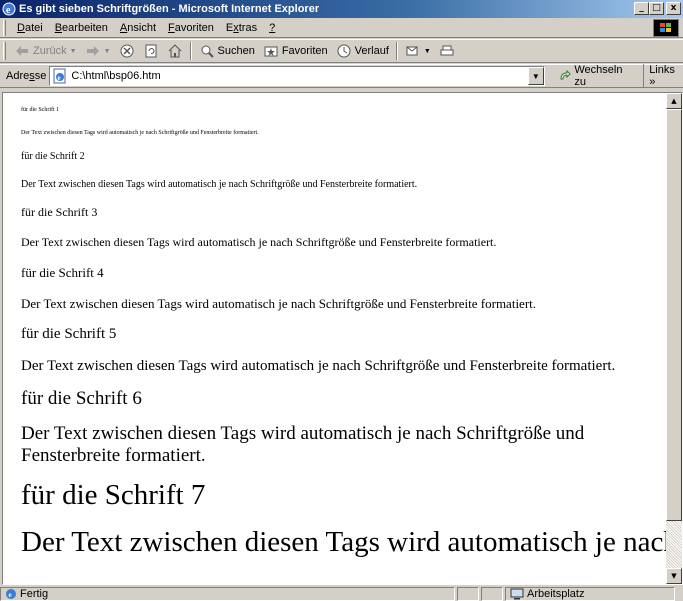  What do you see at coordinates (295, 51) in the screenshot?
I see `favorites-button: Favoriten` at bounding box center [295, 51].